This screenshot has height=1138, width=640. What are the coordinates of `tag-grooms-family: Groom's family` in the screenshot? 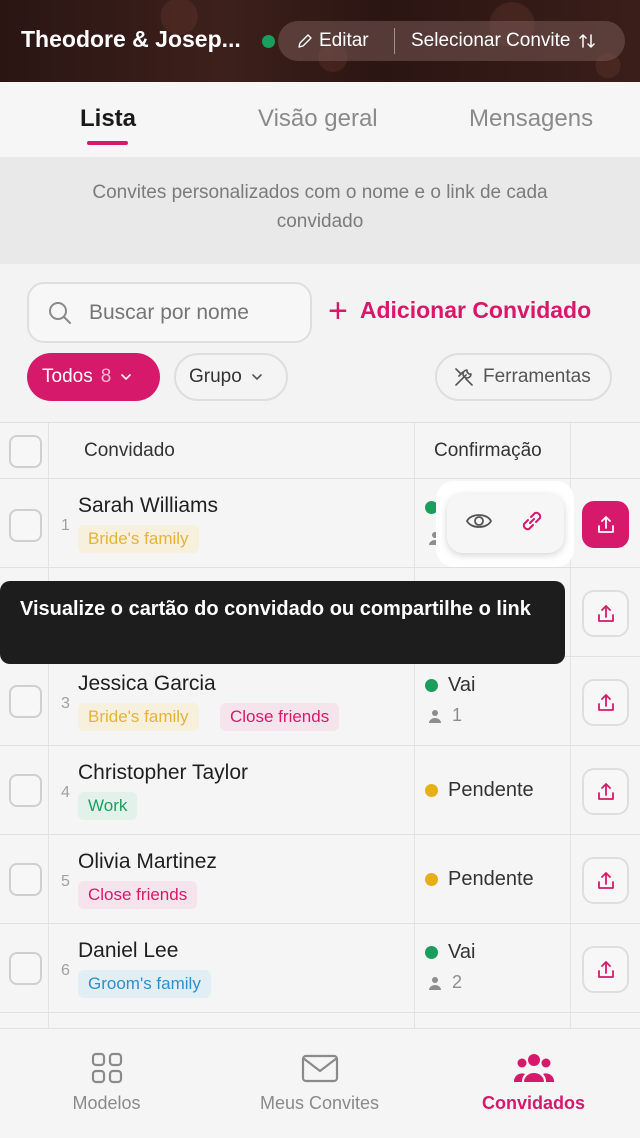 It's located at (144, 984).